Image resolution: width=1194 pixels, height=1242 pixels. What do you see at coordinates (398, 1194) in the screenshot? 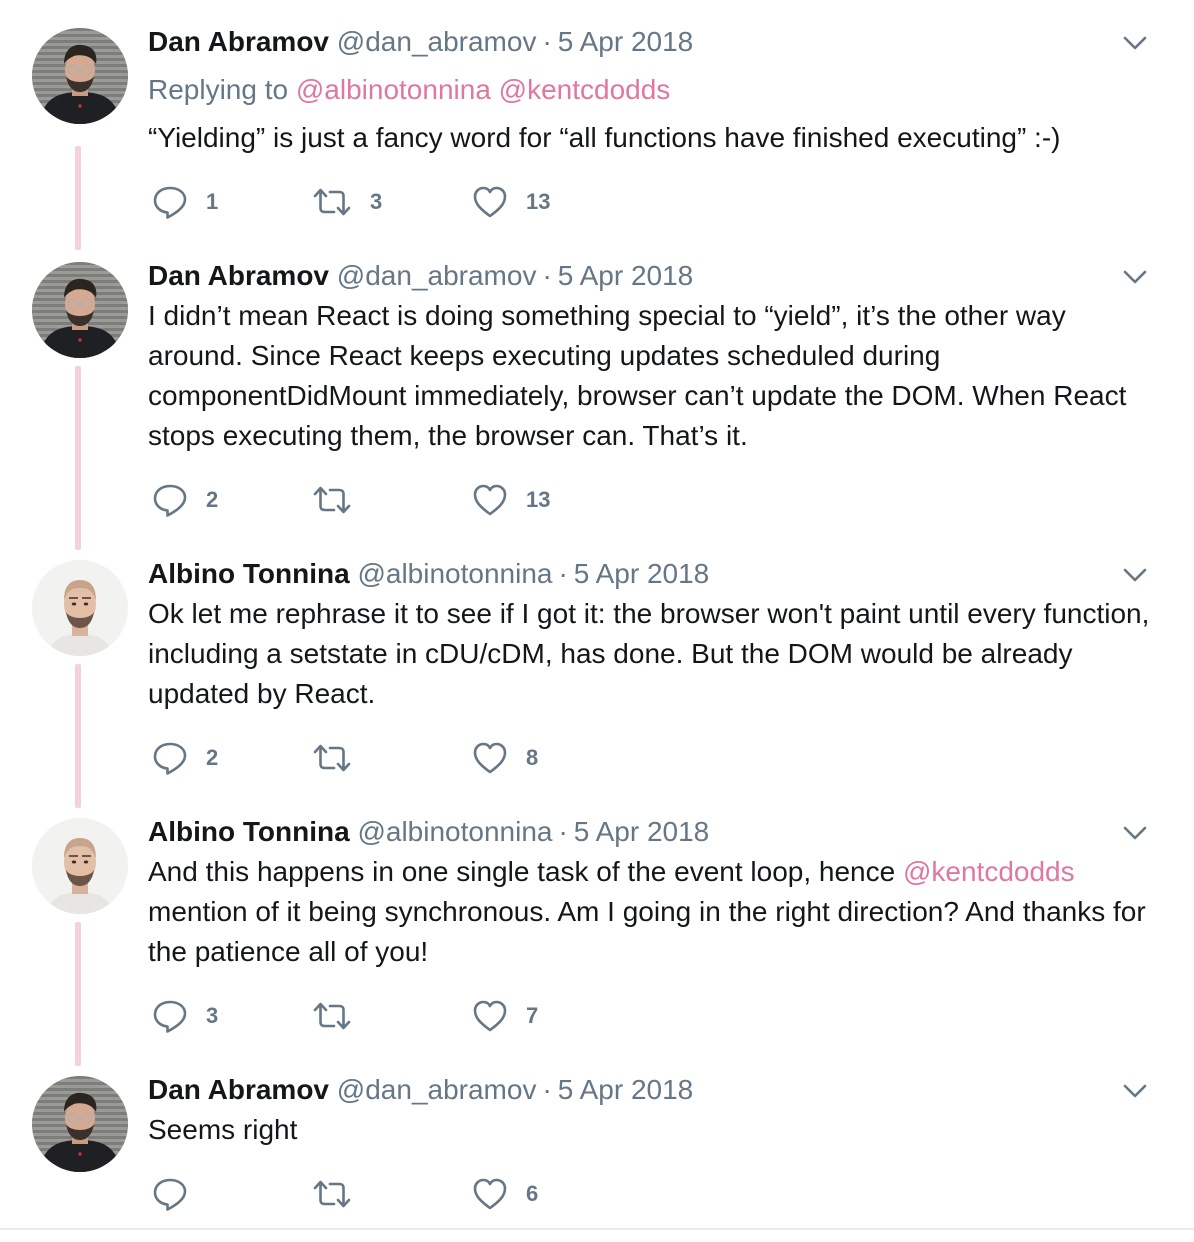
I see `tweet-actions: 6` at bounding box center [398, 1194].